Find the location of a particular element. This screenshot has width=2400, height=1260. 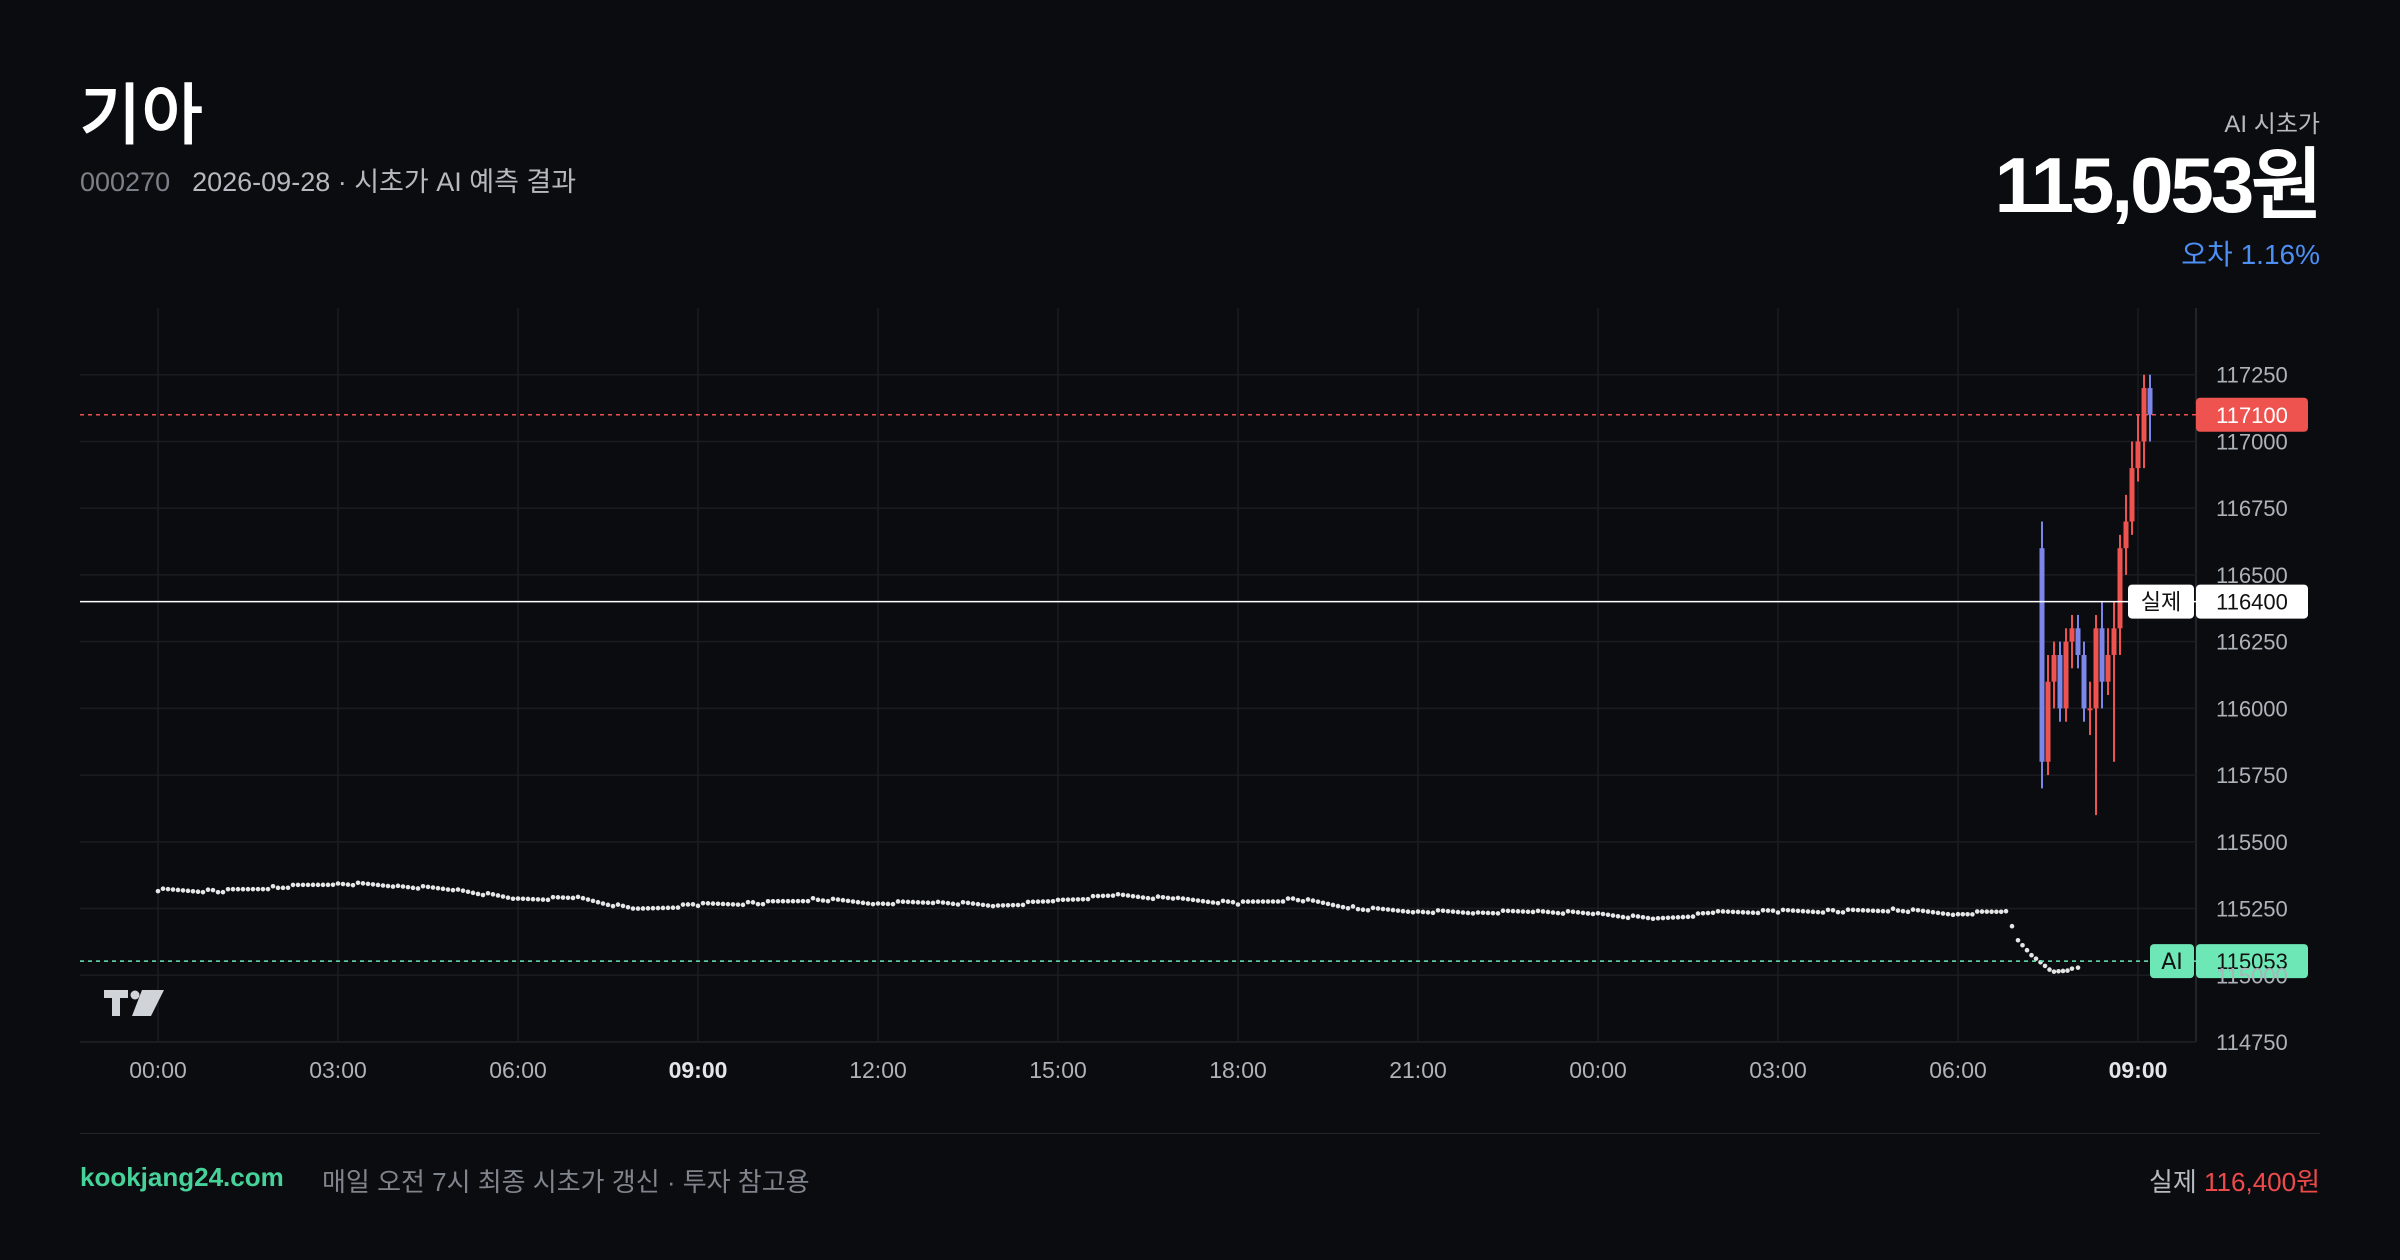

y-tick-label: 117250 is located at coordinates (2252, 375).